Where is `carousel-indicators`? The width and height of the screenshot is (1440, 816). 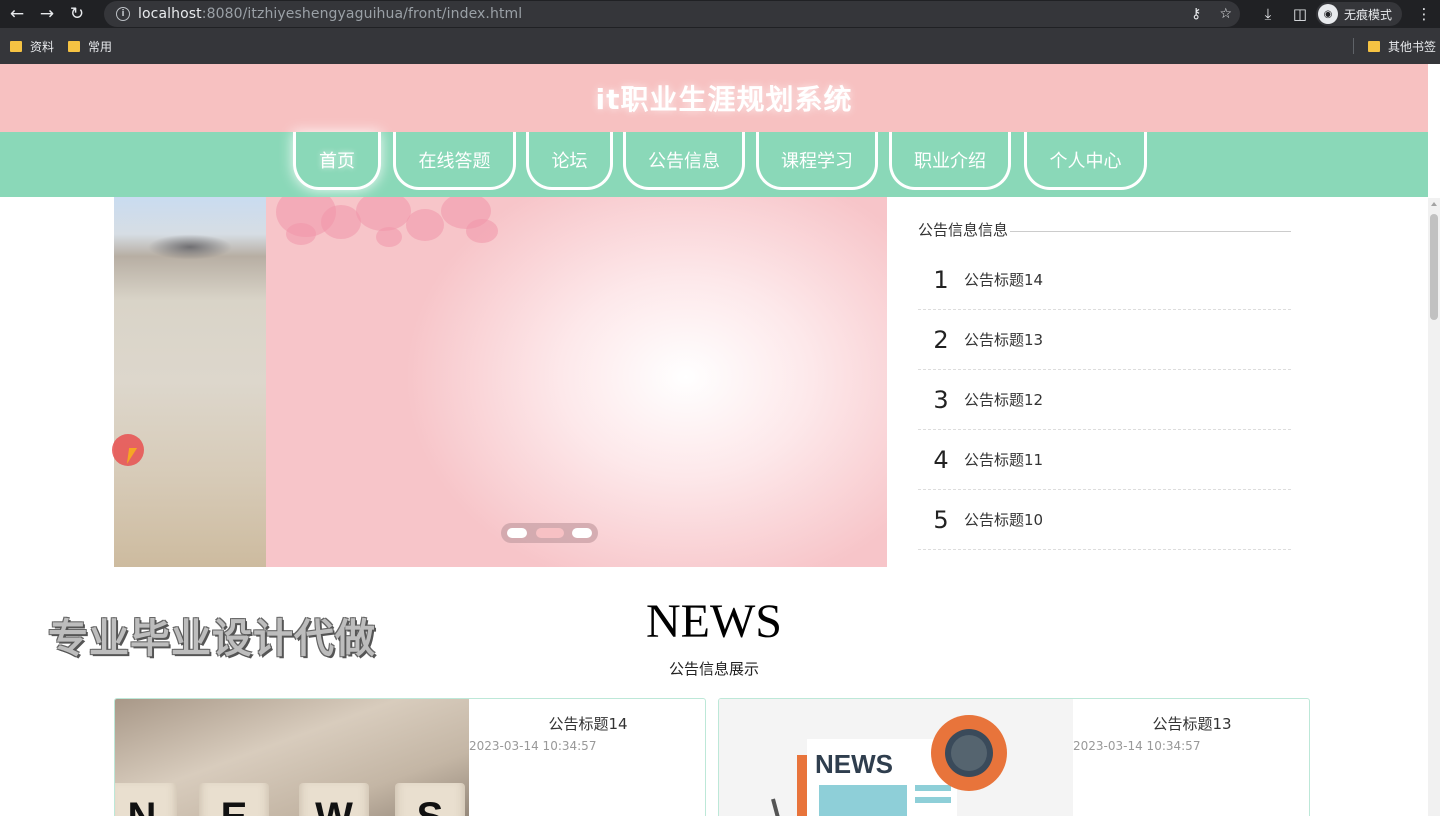 carousel-indicators is located at coordinates (549, 533).